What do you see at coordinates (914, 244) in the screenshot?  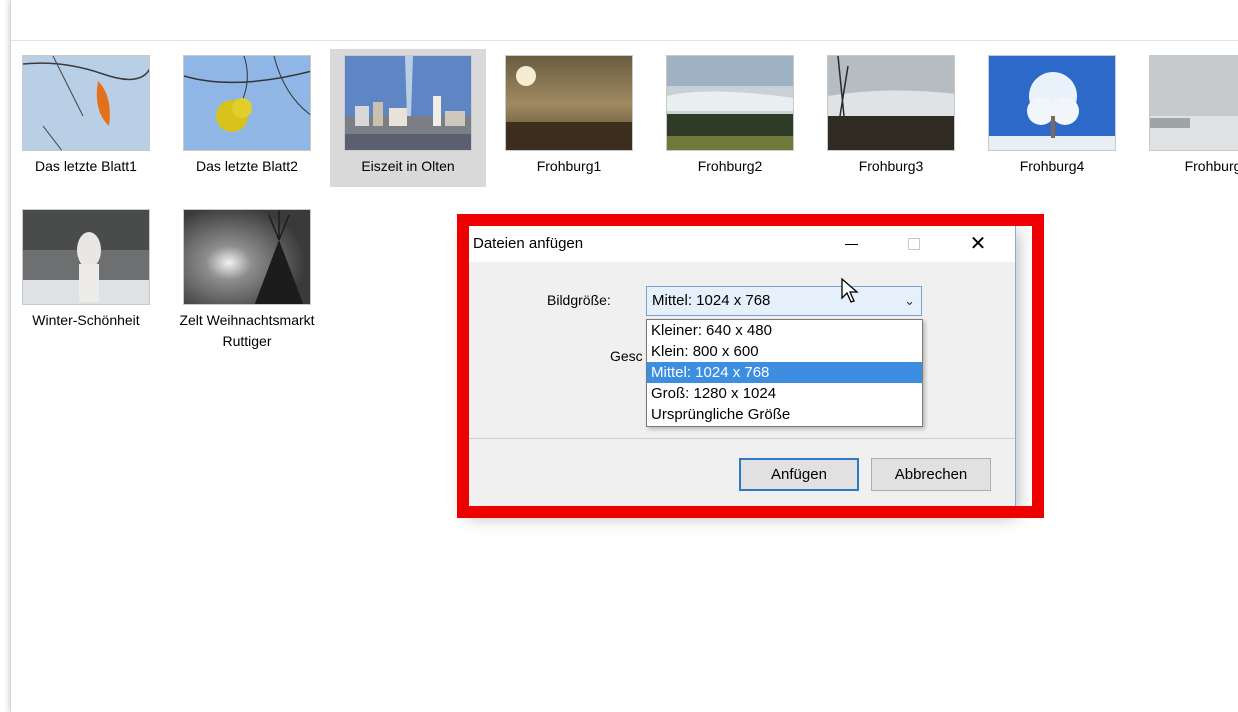 I see `maximize-button` at bounding box center [914, 244].